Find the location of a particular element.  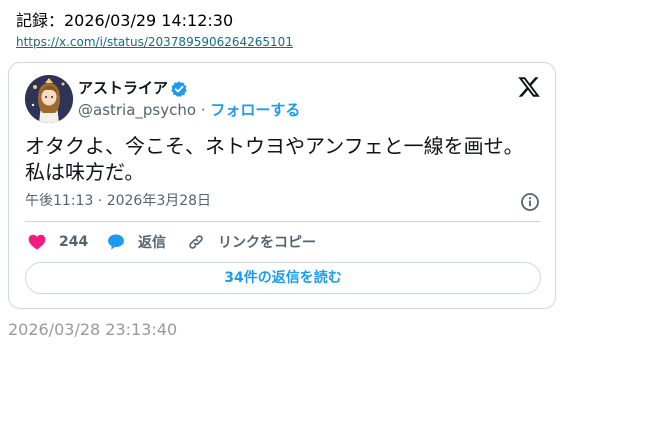

info-icon is located at coordinates (530, 202).